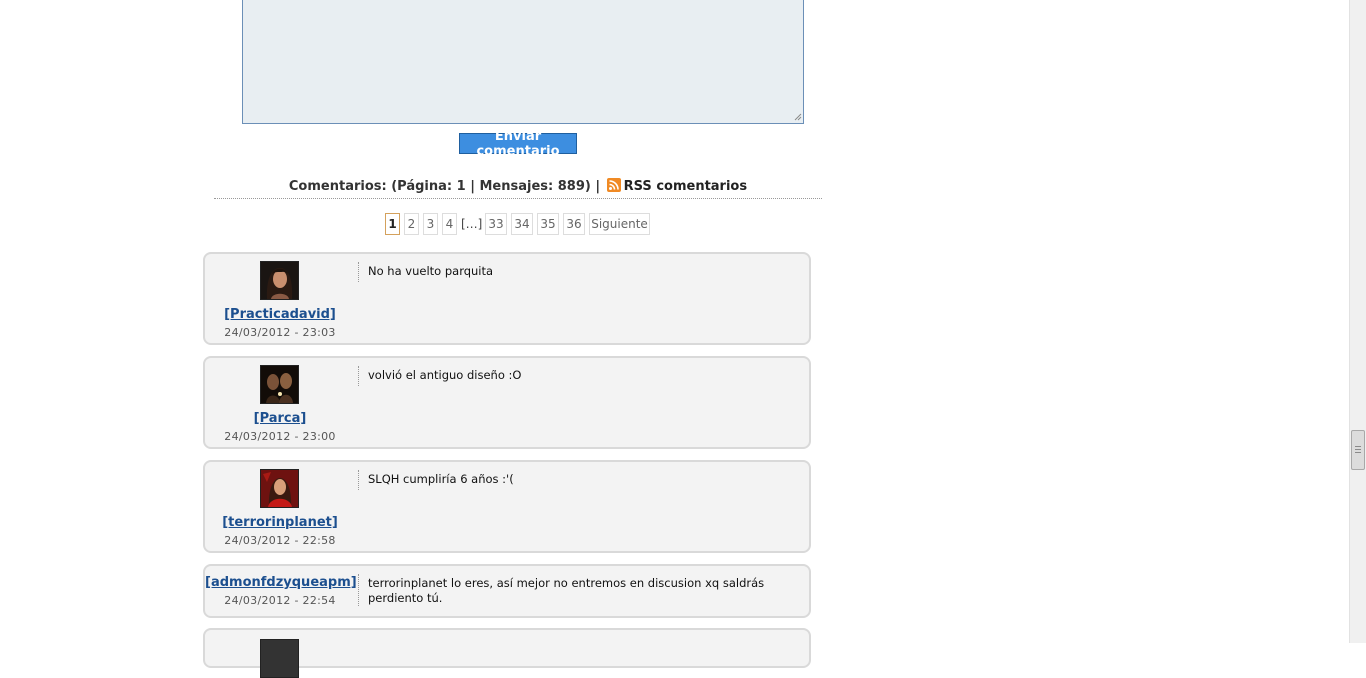 The height and width of the screenshot is (678, 1366). What do you see at coordinates (1358, 450) in the screenshot?
I see `scrollbar-thumb` at bounding box center [1358, 450].